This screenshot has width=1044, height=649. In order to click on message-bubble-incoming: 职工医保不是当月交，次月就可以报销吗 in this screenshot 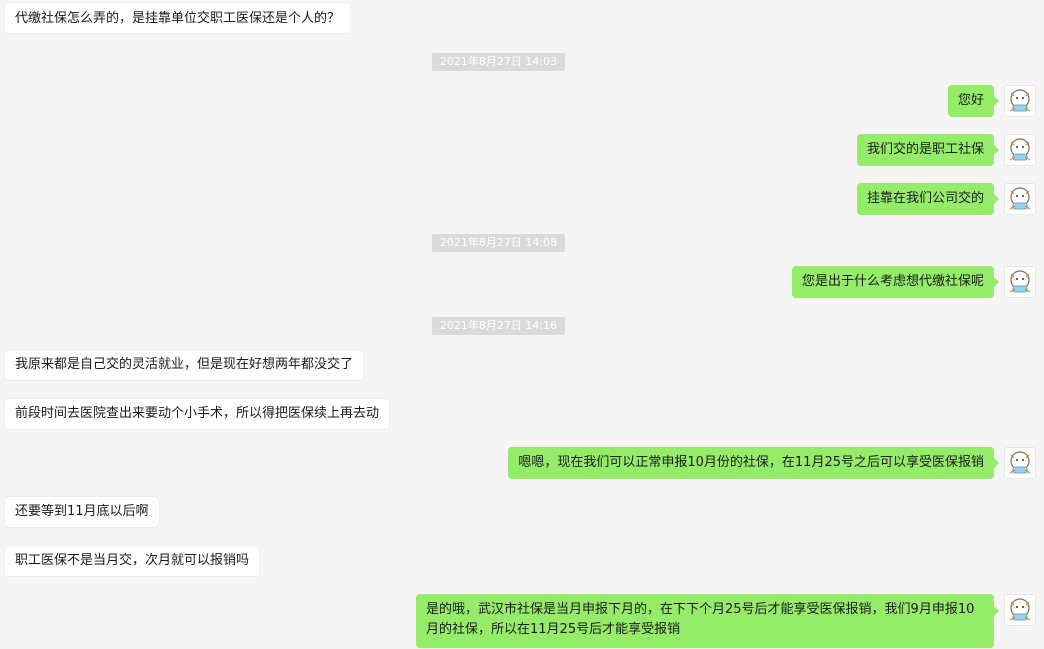, I will do `click(132, 561)`.